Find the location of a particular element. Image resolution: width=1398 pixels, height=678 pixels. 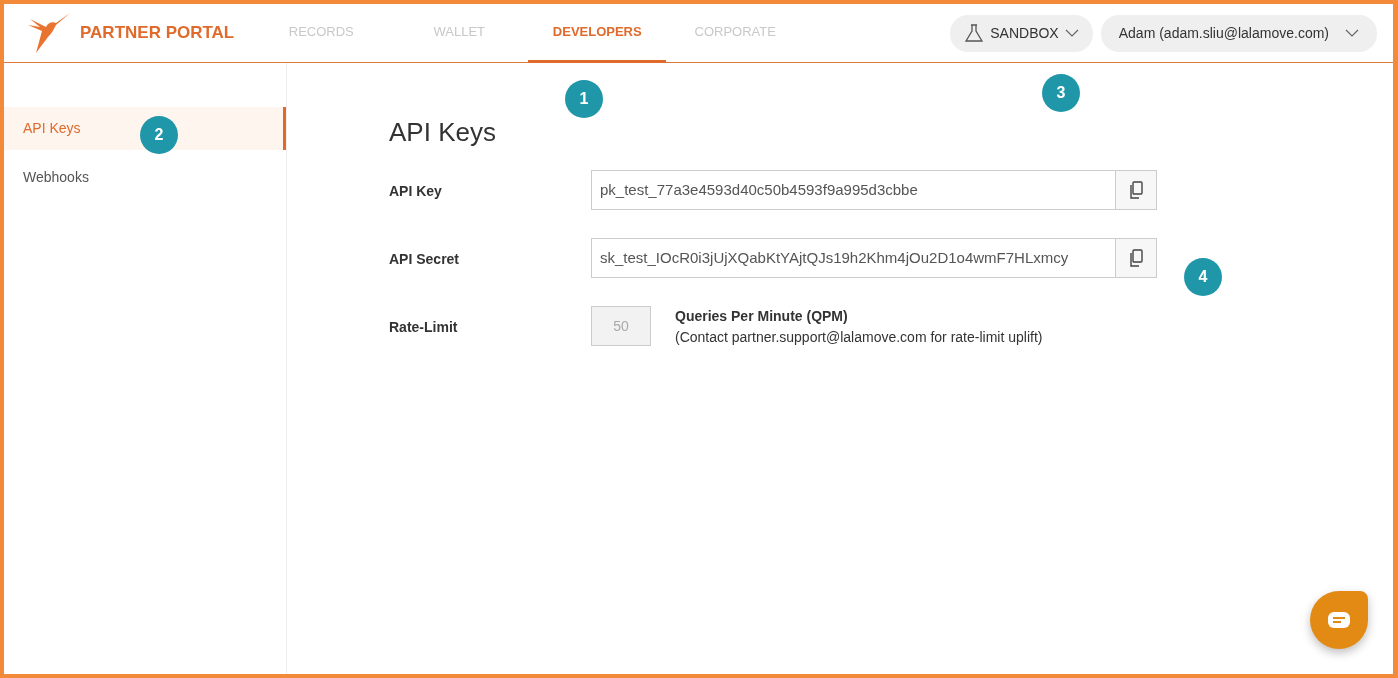

contact-note: (Contact partner.support@lalamove.com for rate-limit uplift) is located at coordinates (859, 338).